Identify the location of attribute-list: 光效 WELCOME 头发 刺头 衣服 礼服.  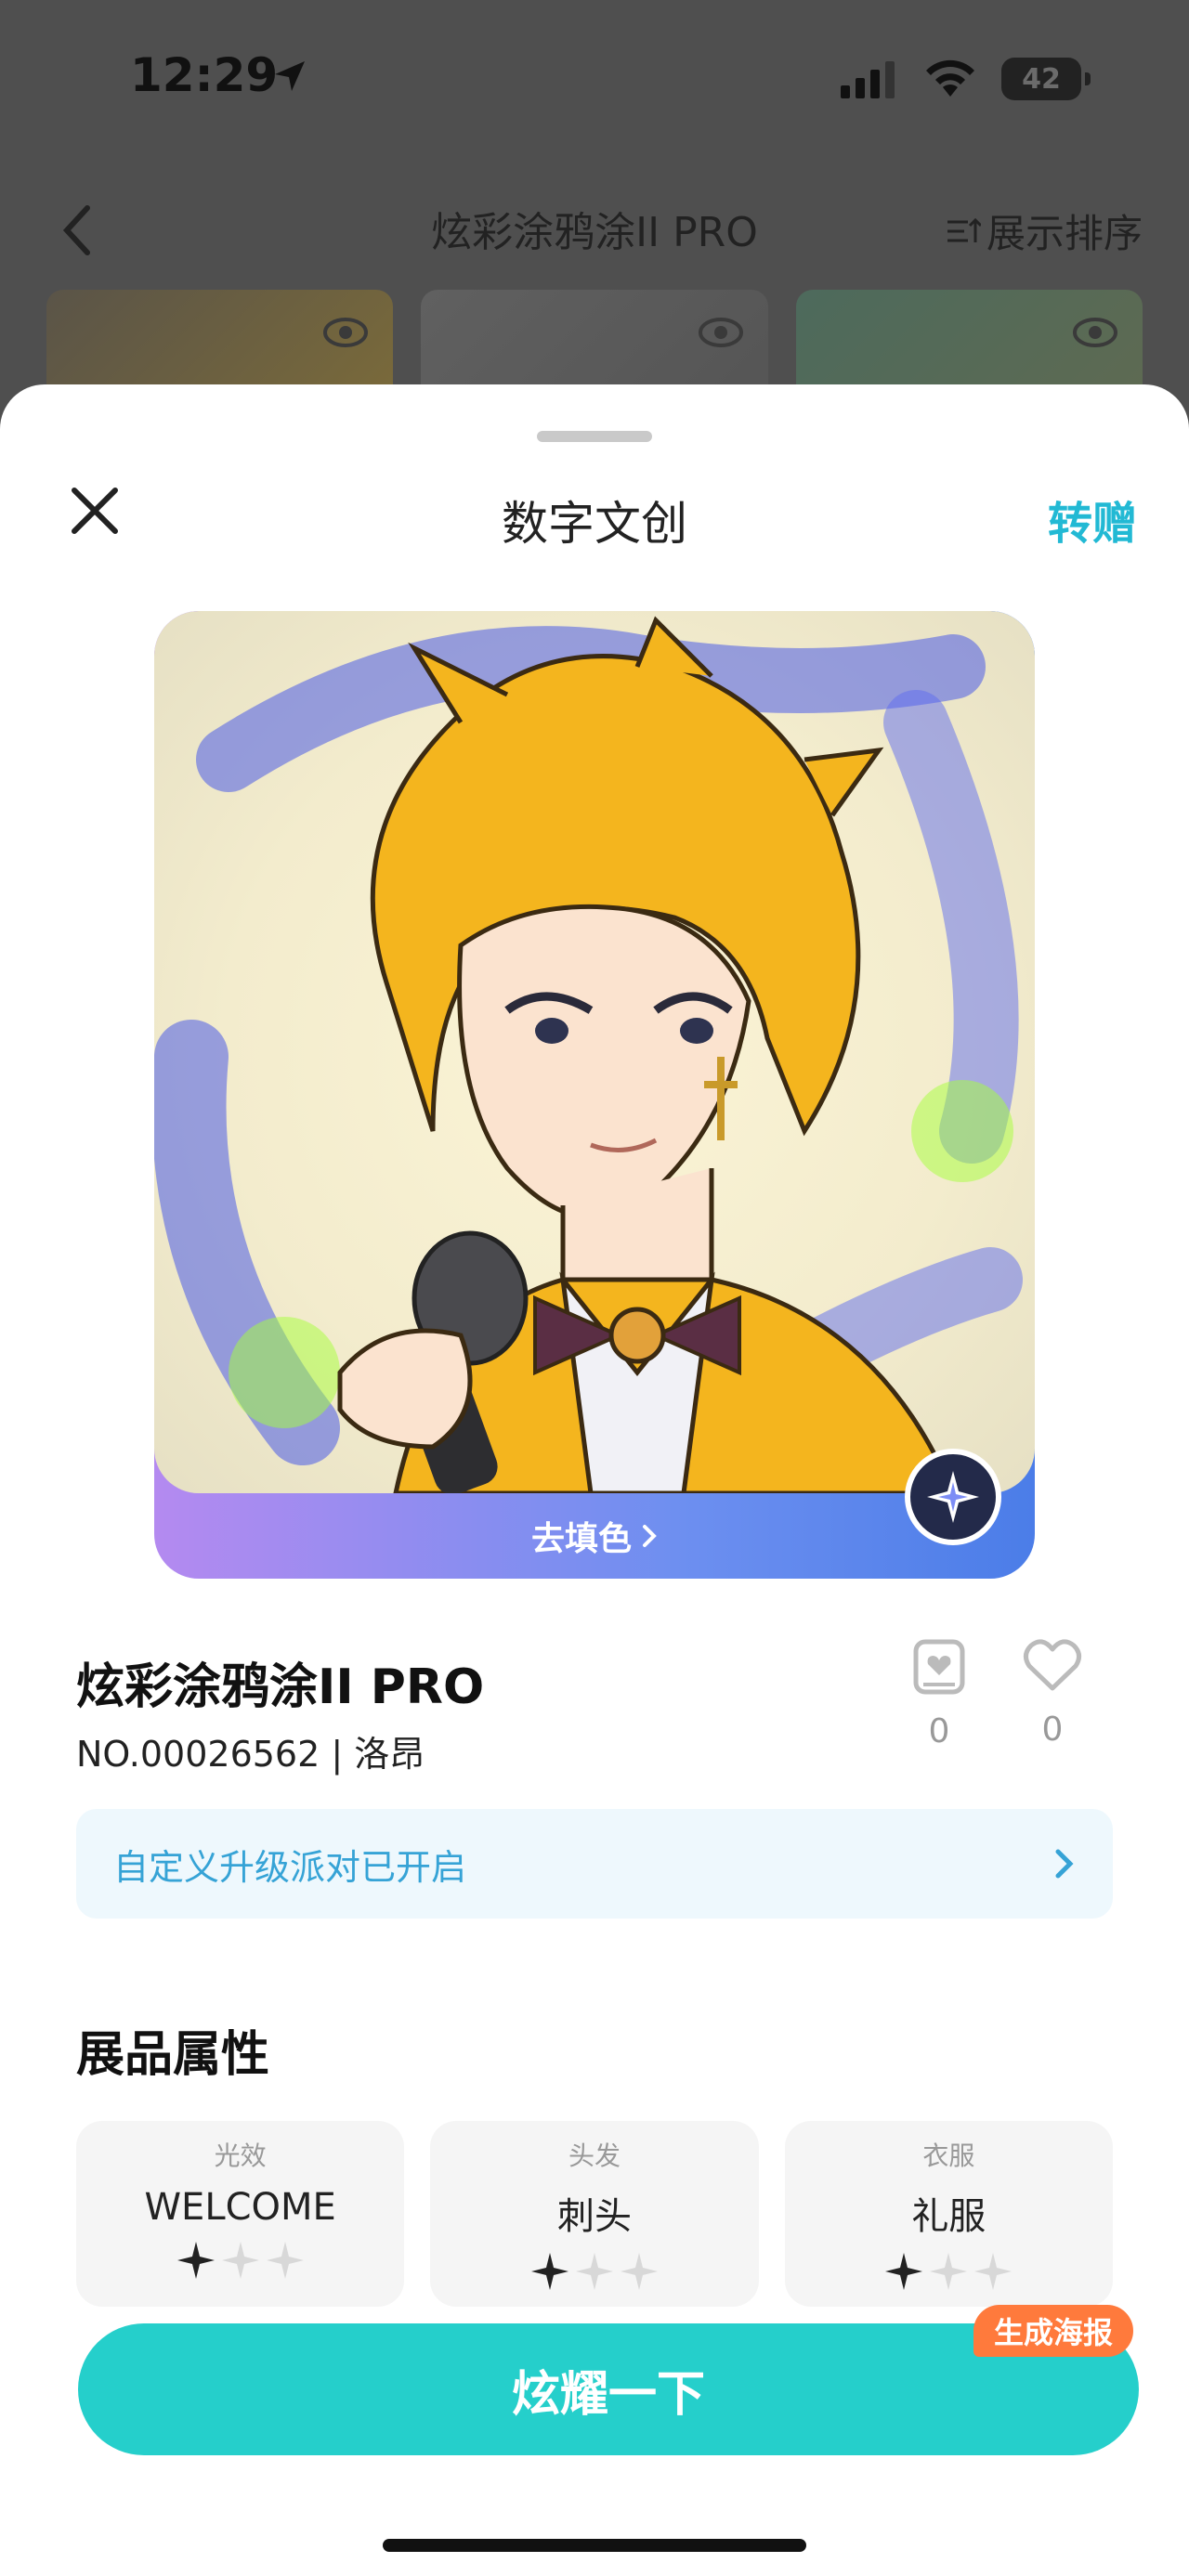
(594, 2214).